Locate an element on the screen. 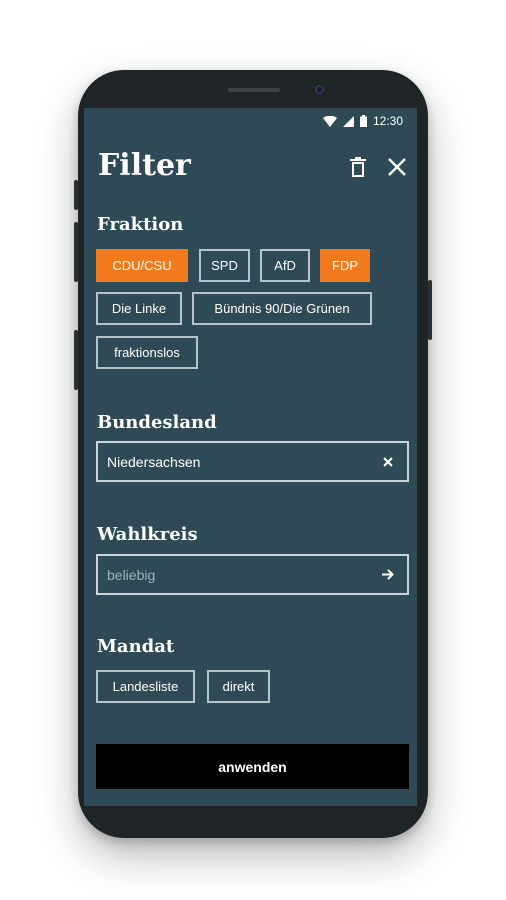  chip-afd: AfD is located at coordinates (285, 265).